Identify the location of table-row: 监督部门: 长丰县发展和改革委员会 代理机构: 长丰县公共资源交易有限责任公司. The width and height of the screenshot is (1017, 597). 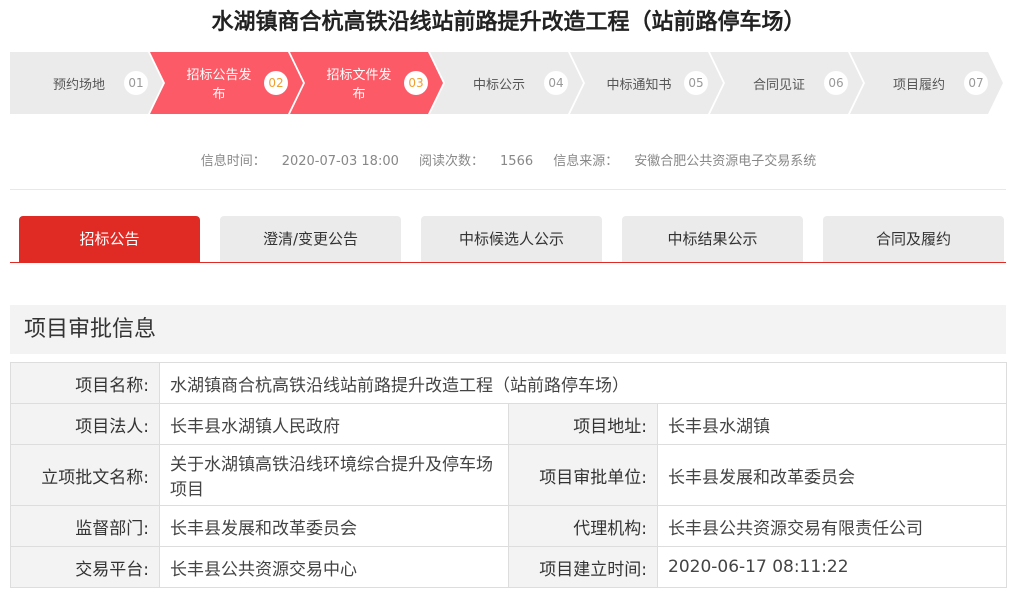
(508, 526).